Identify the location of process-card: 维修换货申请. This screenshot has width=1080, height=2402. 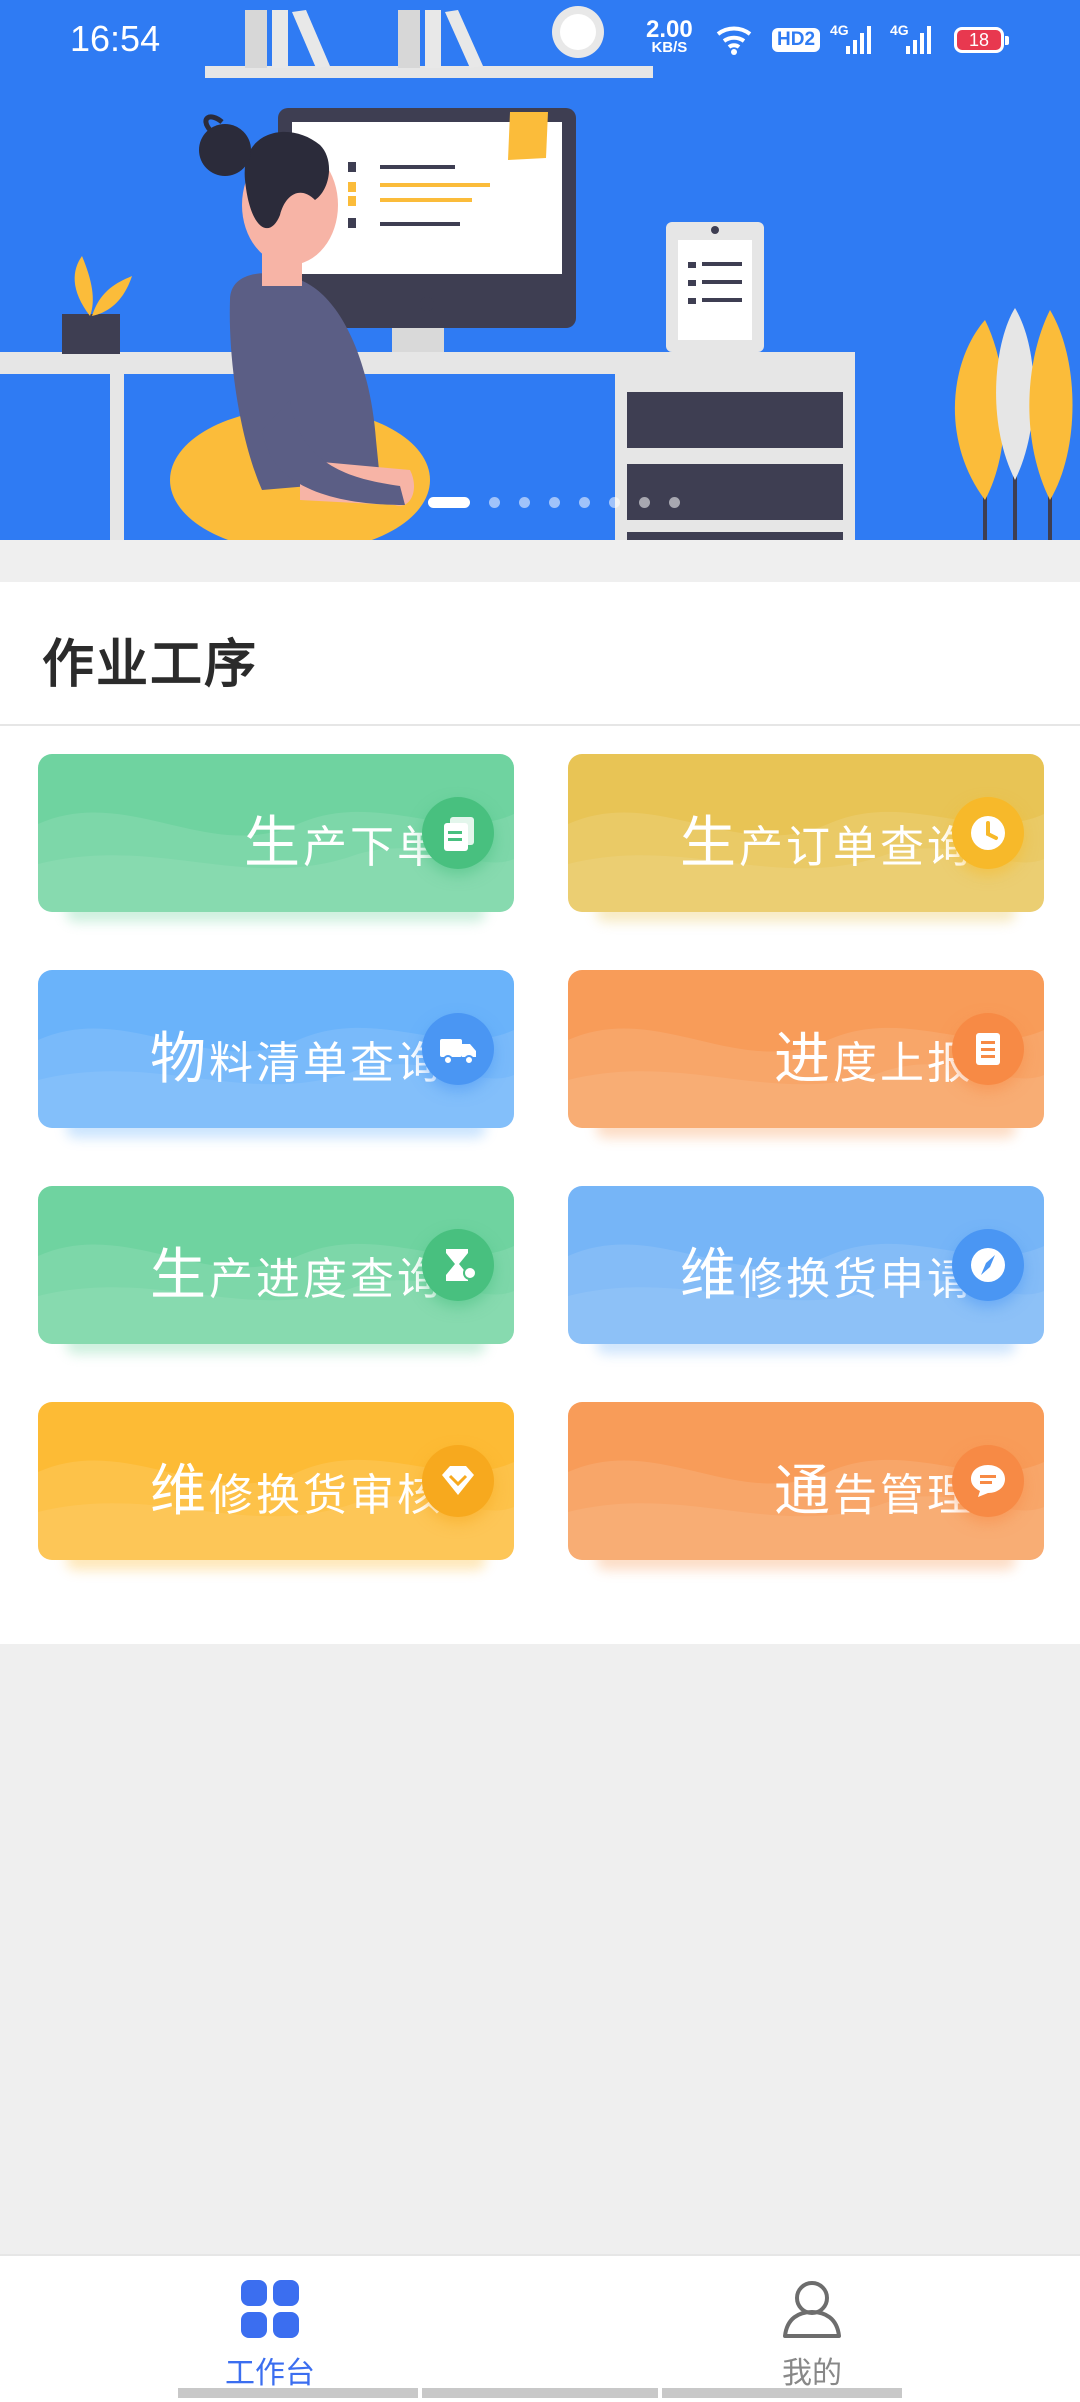
(806, 1265).